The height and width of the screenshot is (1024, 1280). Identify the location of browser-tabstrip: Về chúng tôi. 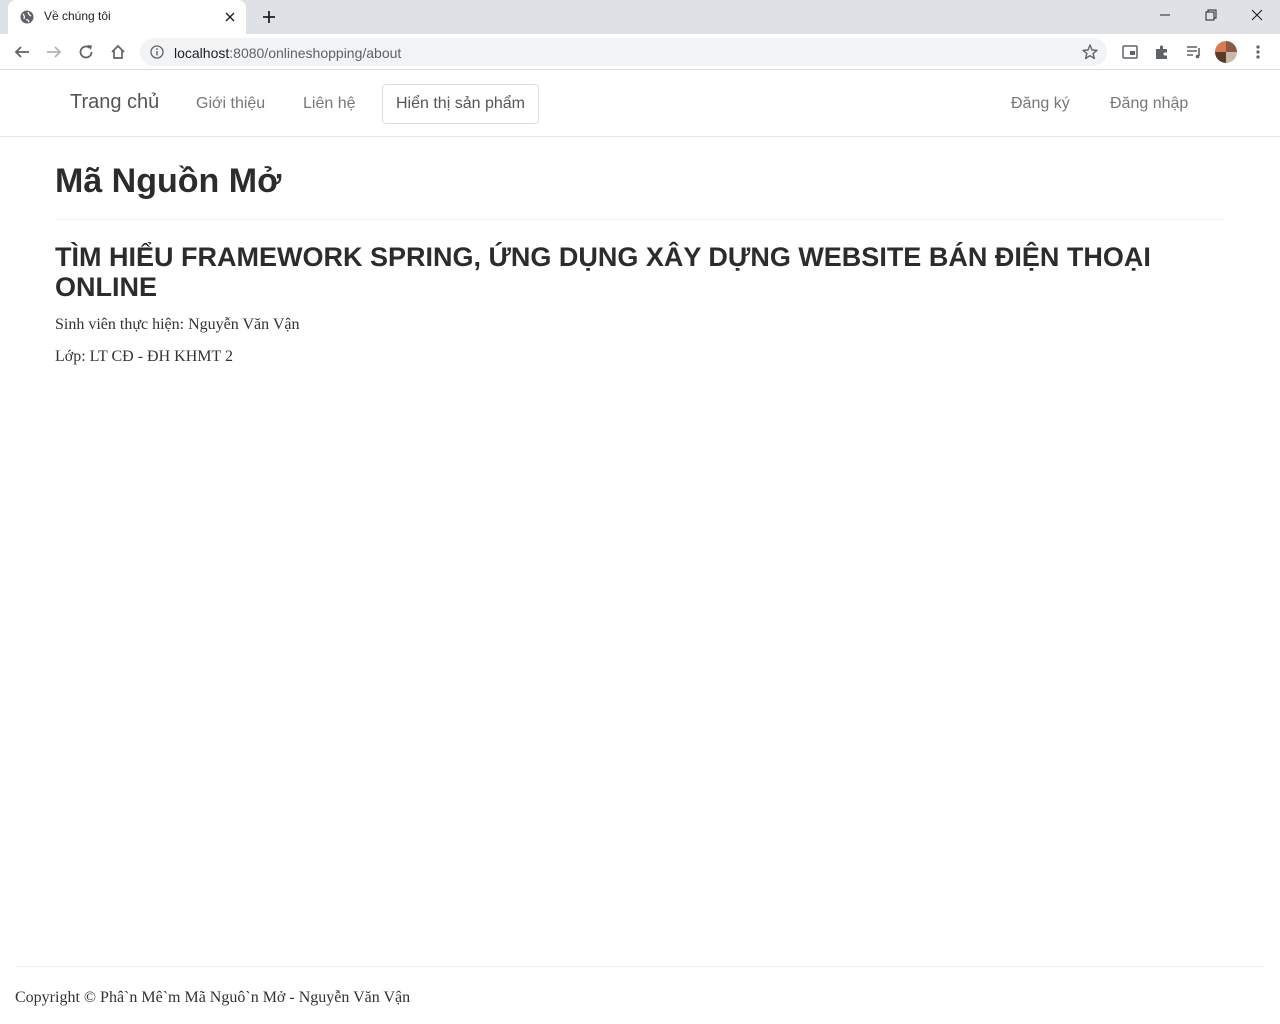
(640, 17).